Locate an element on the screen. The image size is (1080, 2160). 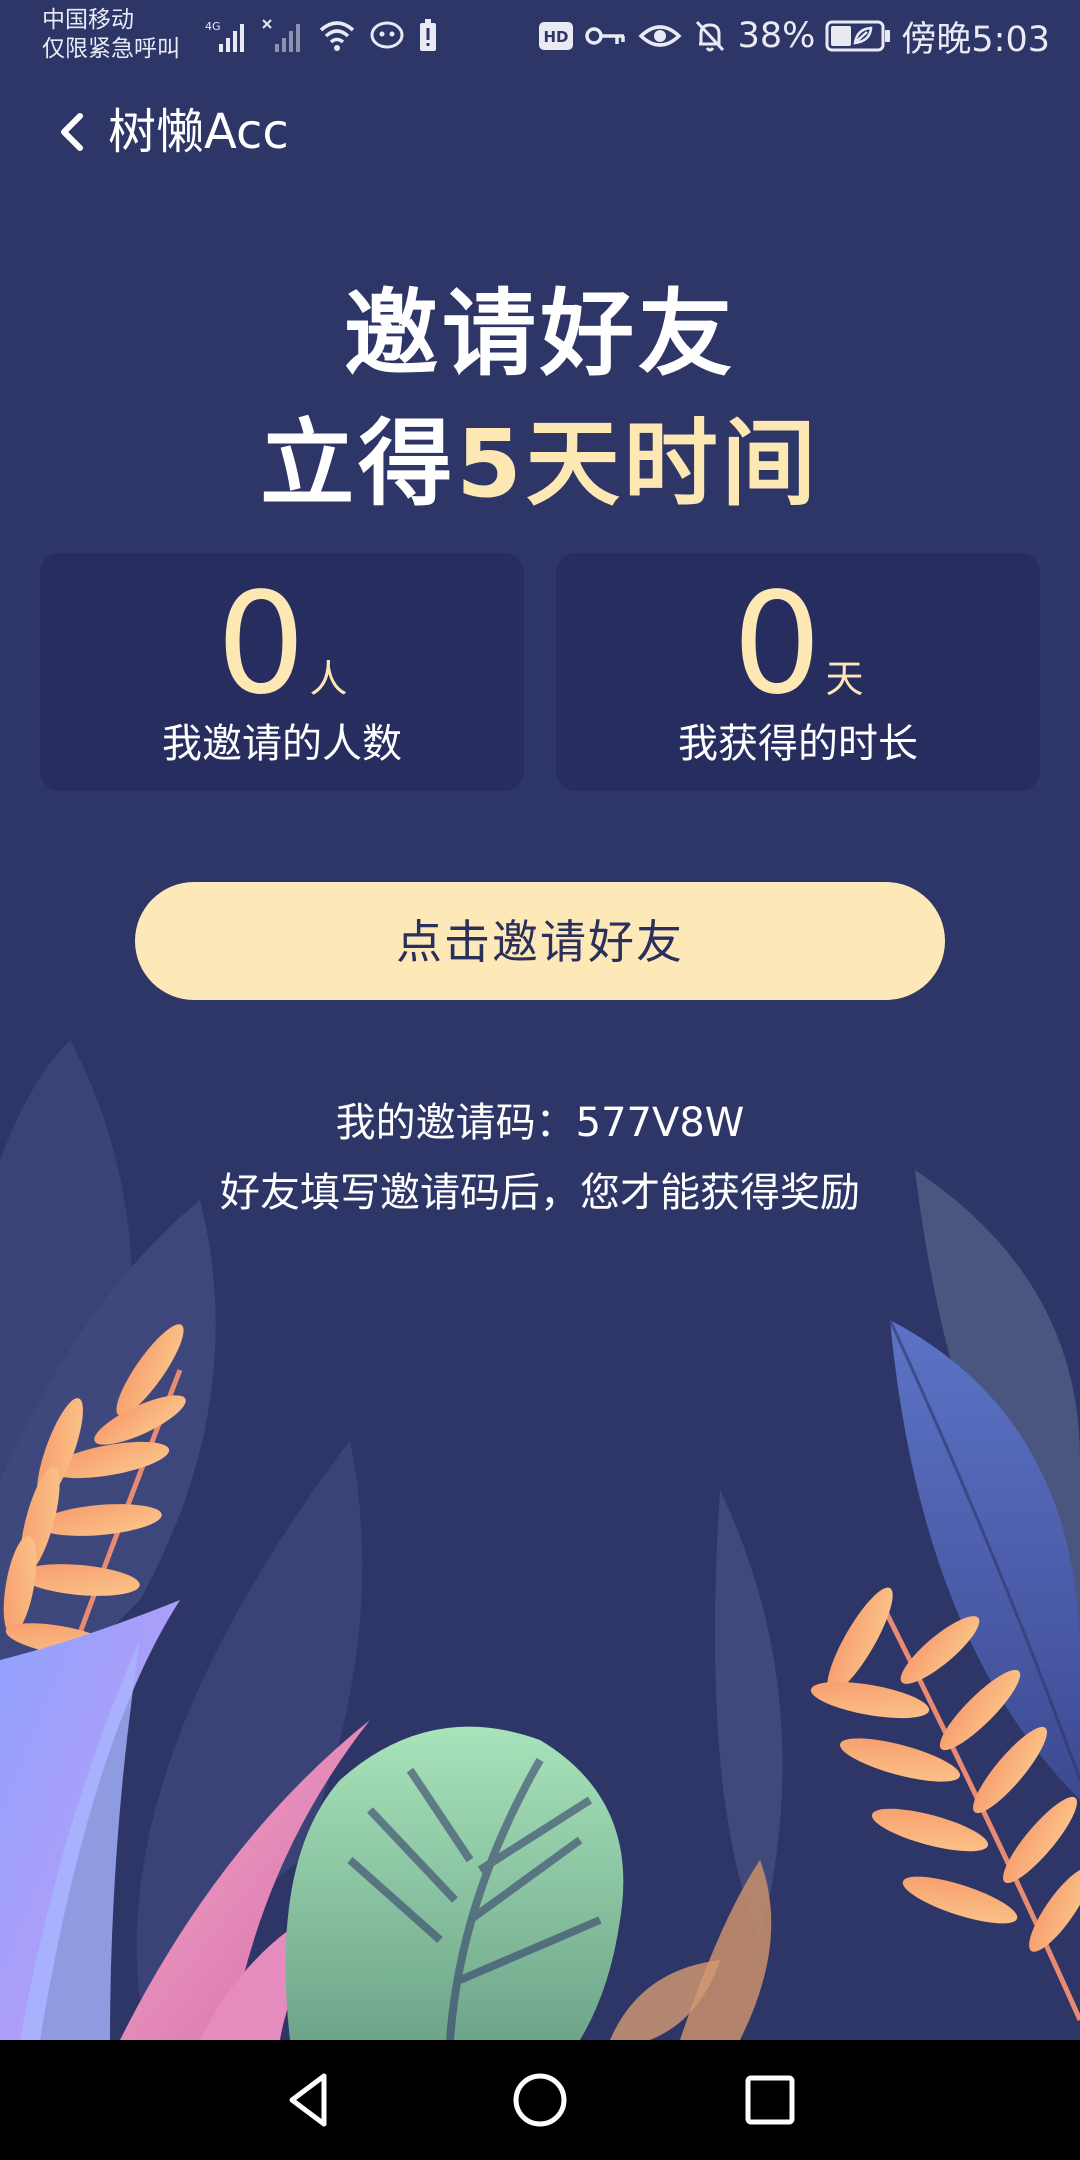
mute-bell-icon is located at coordinates (709, 36).